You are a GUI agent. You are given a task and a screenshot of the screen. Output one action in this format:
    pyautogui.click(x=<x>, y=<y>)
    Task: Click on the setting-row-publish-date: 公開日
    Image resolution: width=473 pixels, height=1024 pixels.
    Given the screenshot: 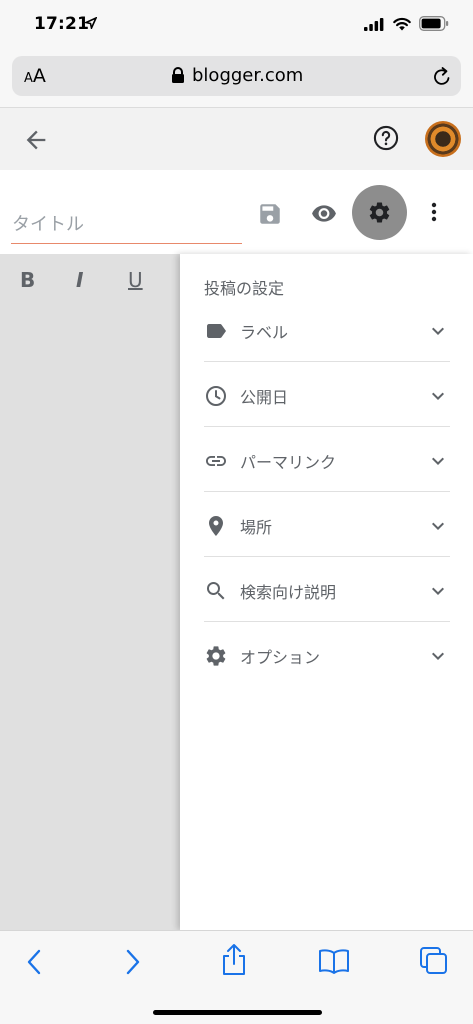 What is the action you would take?
    pyautogui.click(x=327, y=394)
    